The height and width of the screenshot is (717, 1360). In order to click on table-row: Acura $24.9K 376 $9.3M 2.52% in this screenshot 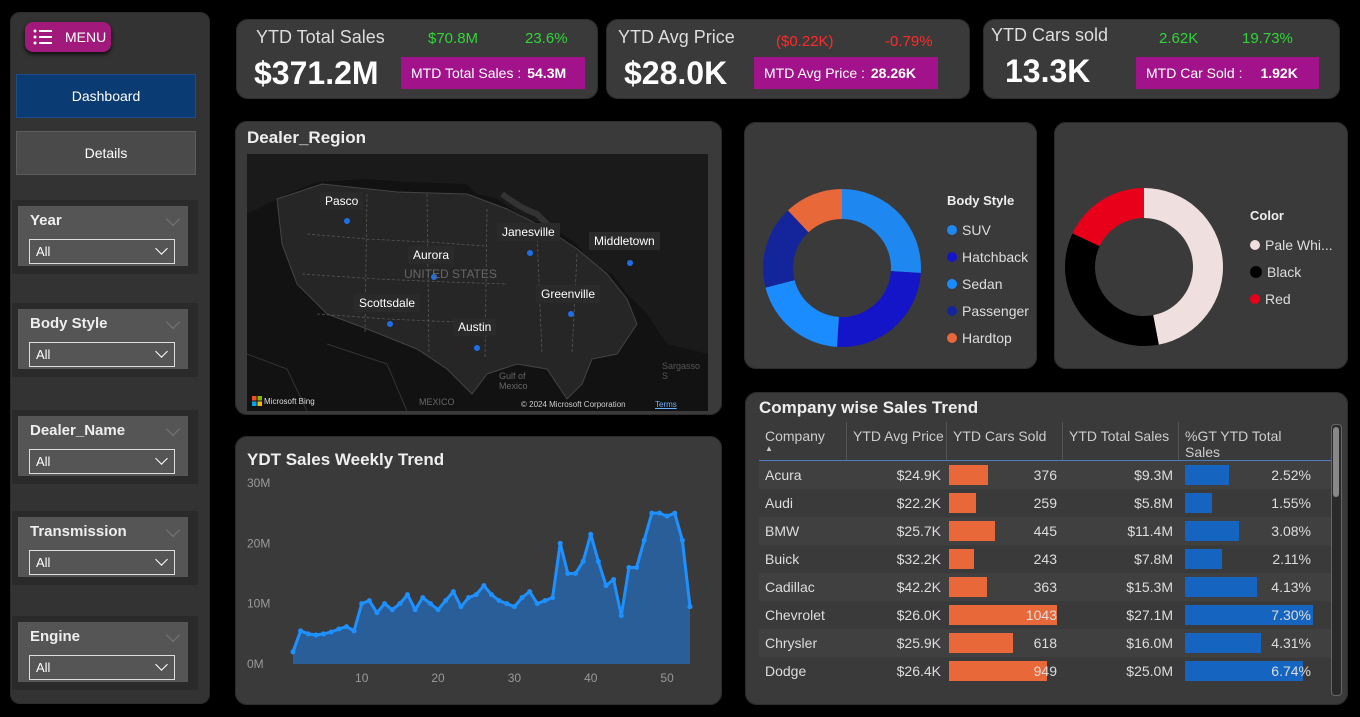, I will do `click(1045, 475)`.